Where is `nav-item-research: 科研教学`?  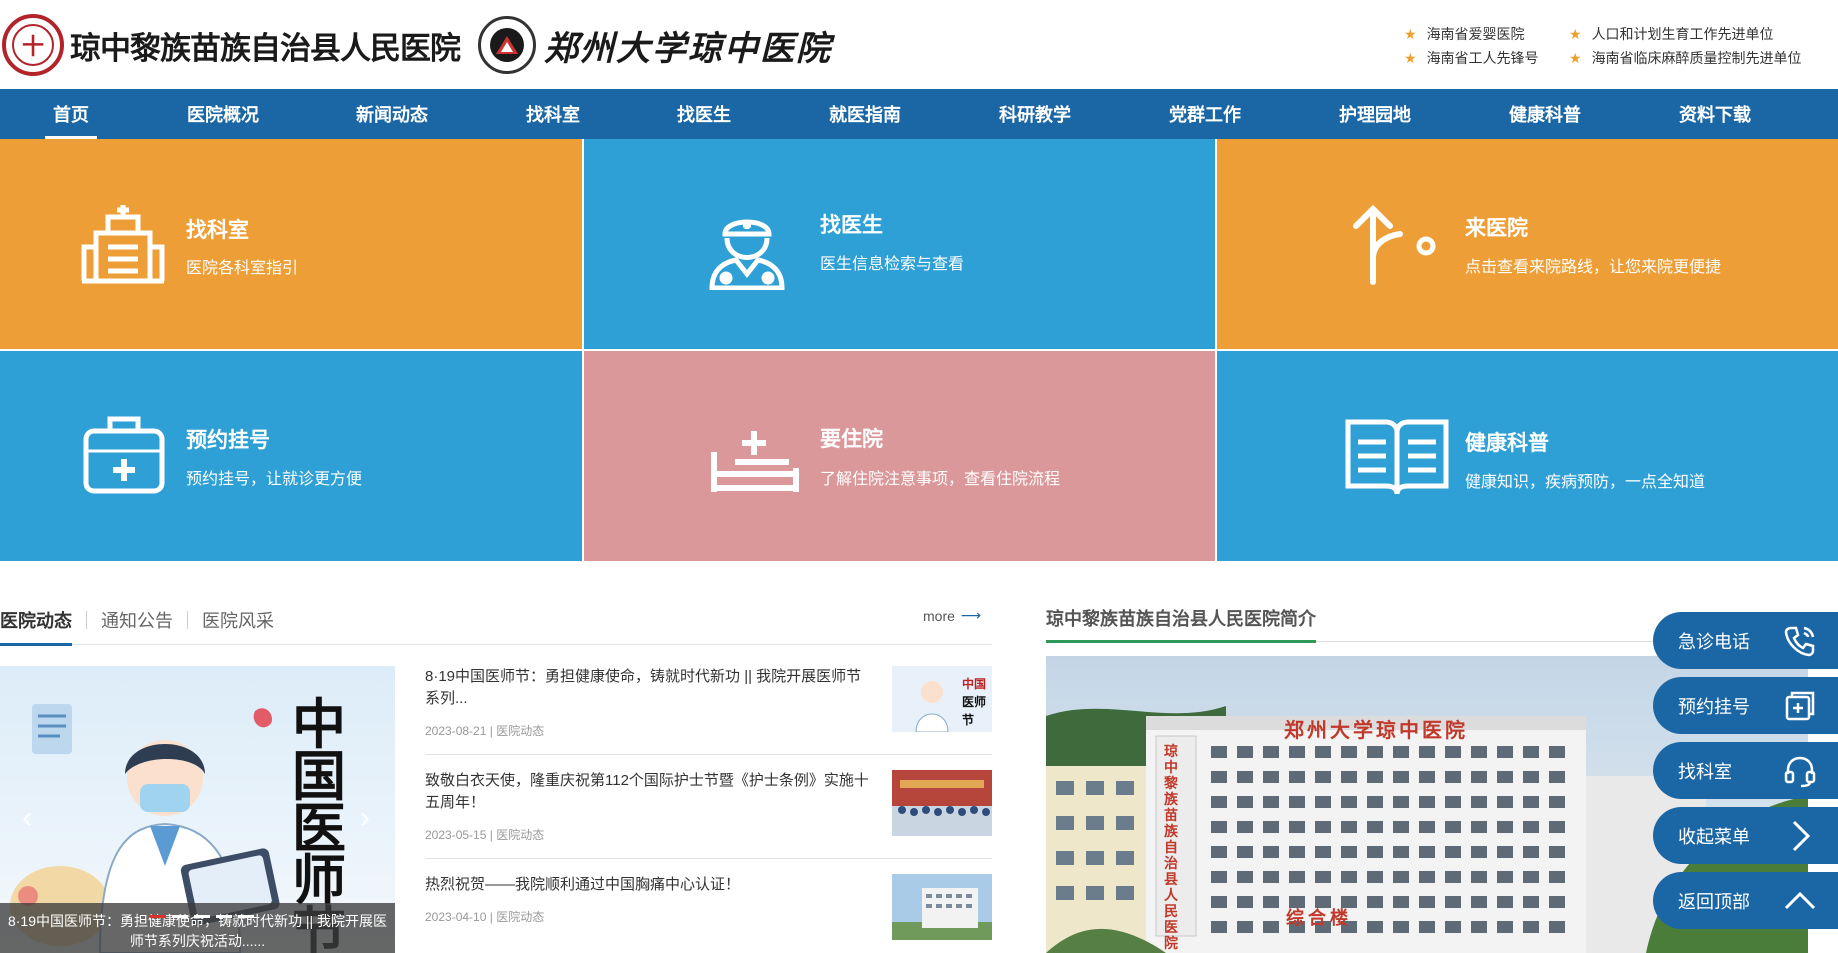
nav-item-research: 科研教学 is located at coordinates (1035, 114).